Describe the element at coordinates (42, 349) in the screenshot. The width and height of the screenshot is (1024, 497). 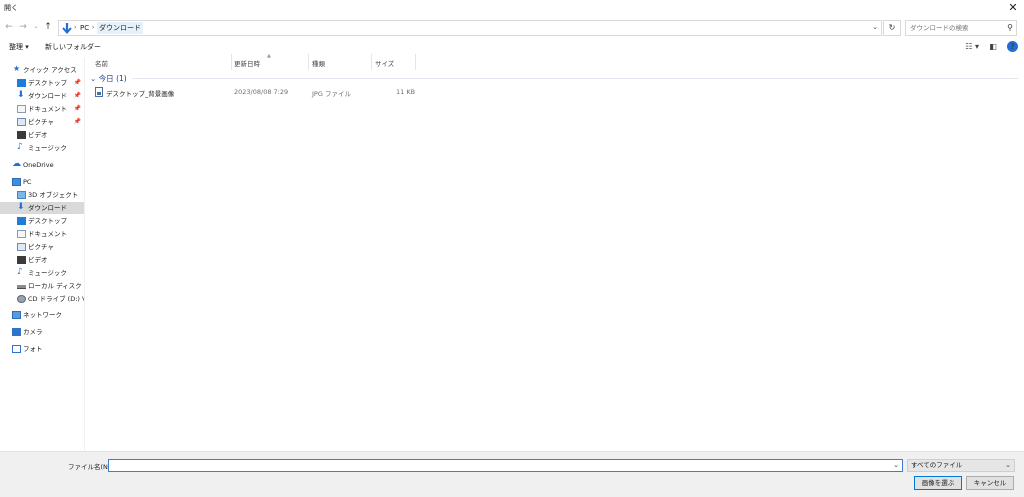
I see `sidebar-item-photos: フォト` at that location.